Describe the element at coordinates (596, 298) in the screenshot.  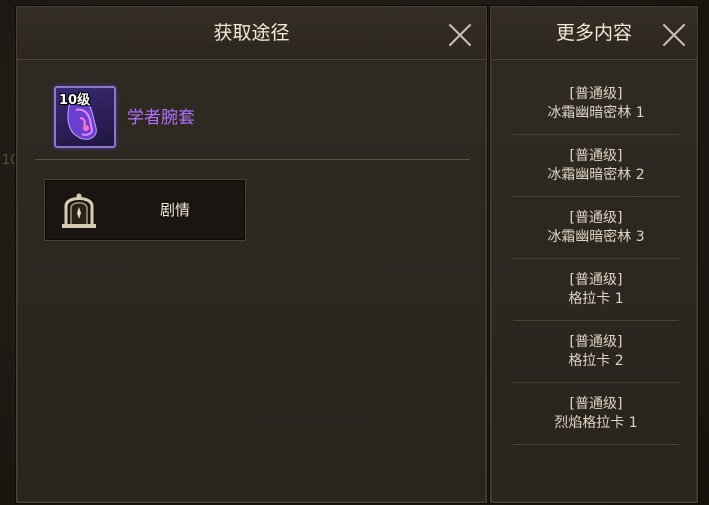
I see `dungeon-name: 格拉卡 1` at that location.